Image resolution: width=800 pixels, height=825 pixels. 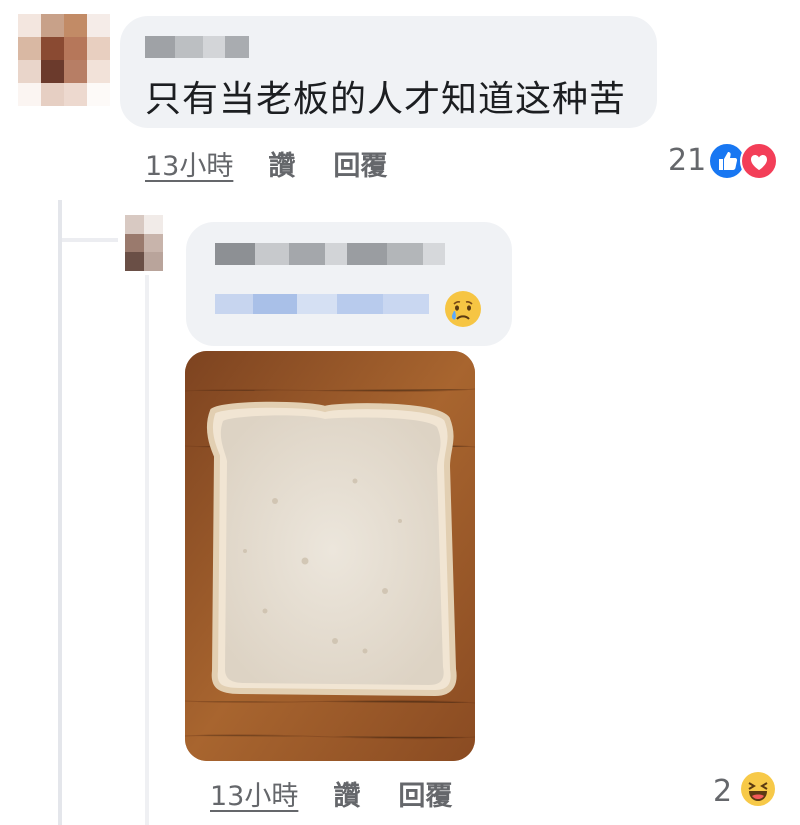 I want to click on haha-icon, so click(x=758, y=789).